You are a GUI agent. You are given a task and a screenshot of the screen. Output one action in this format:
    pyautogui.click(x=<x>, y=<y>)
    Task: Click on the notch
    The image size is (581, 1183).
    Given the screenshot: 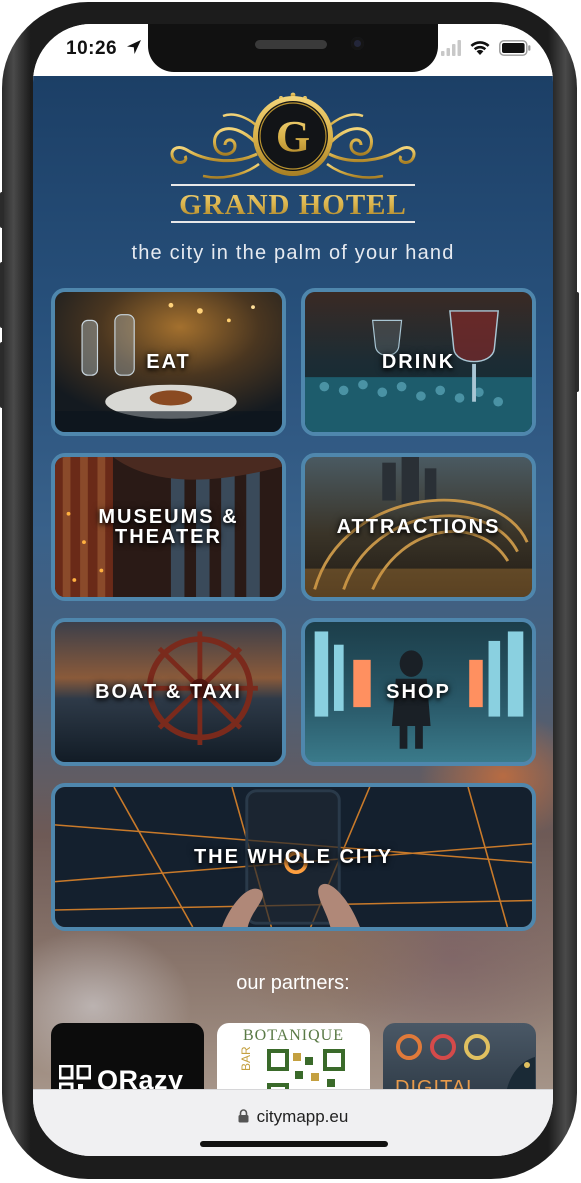 What is the action you would take?
    pyautogui.click(x=293, y=48)
    